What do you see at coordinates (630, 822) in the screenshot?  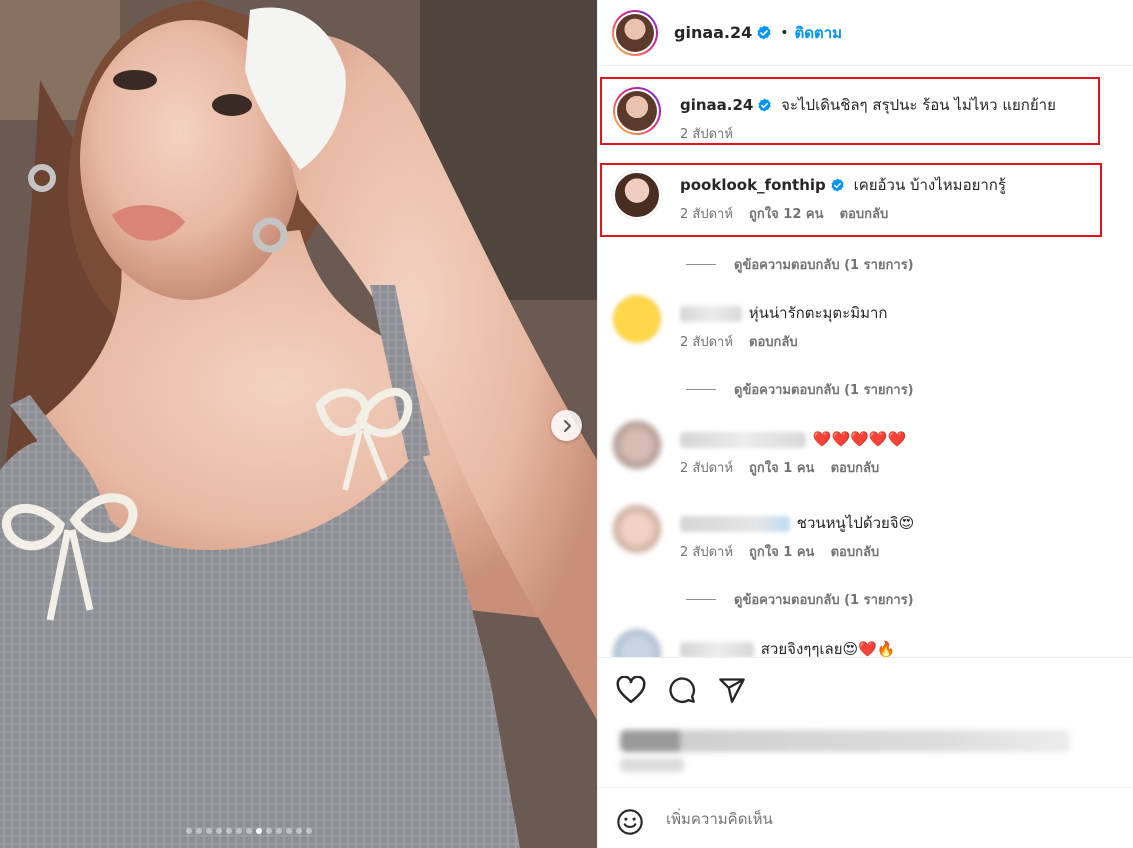 I see `smiley-icon` at bounding box center [630, 822].